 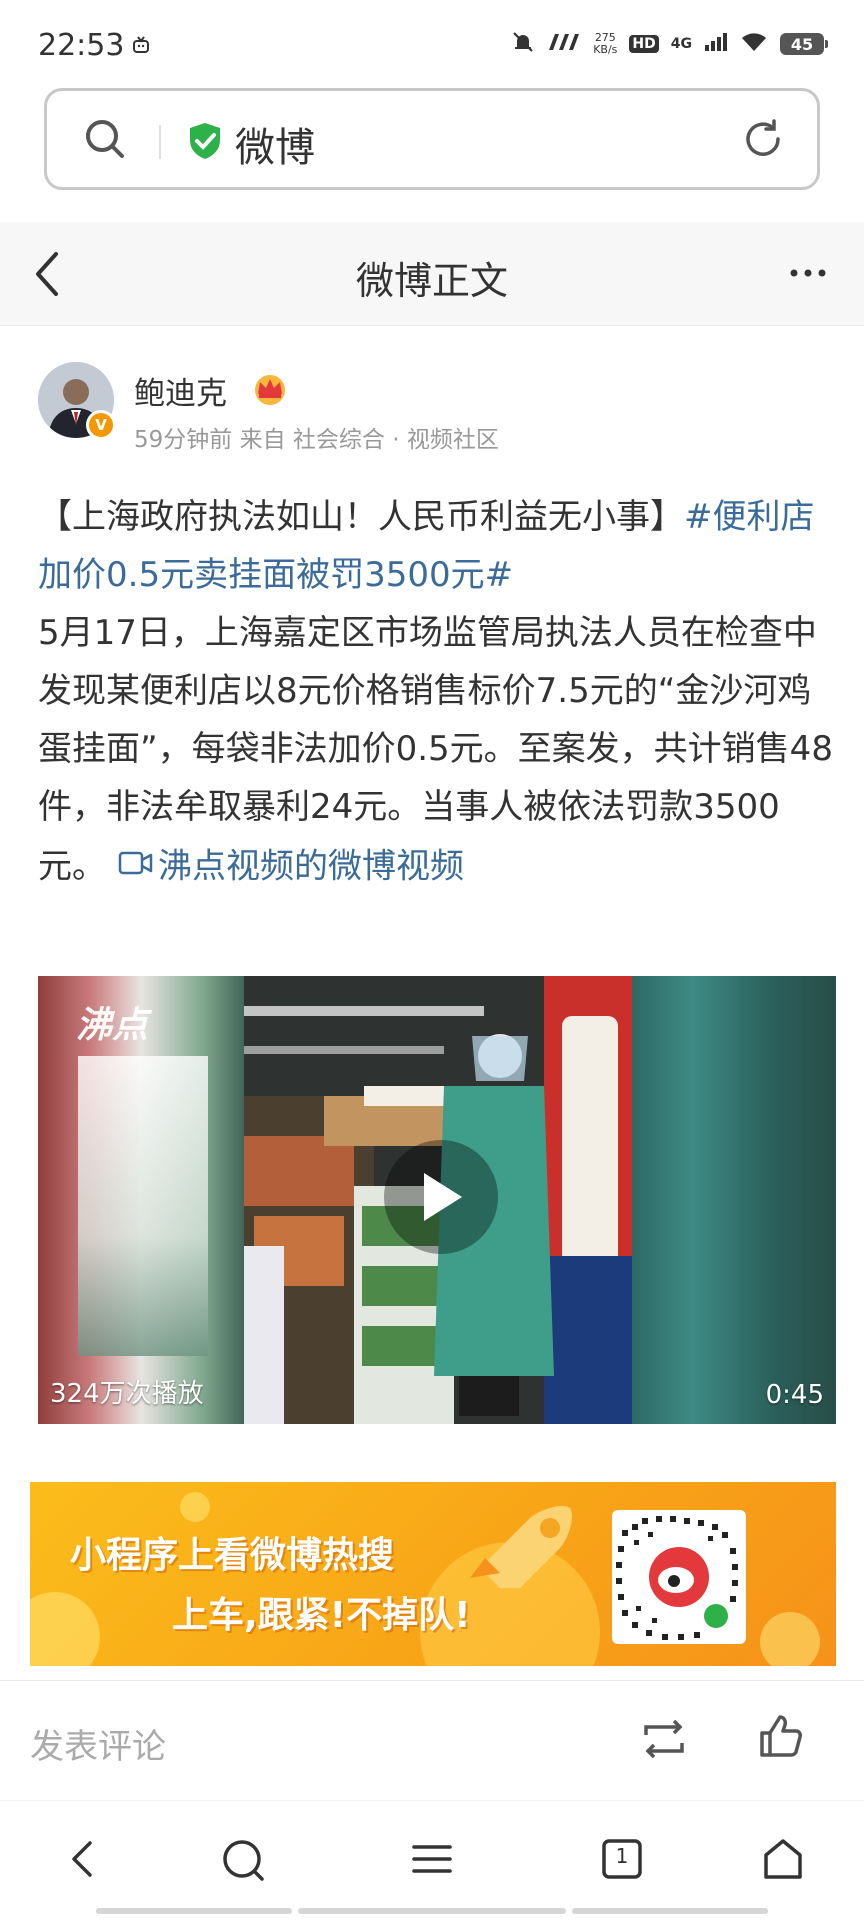 I want to click on post-meta: 59分钟前 来自 社会综合 · 视频社区, so click(x=316, y=437).